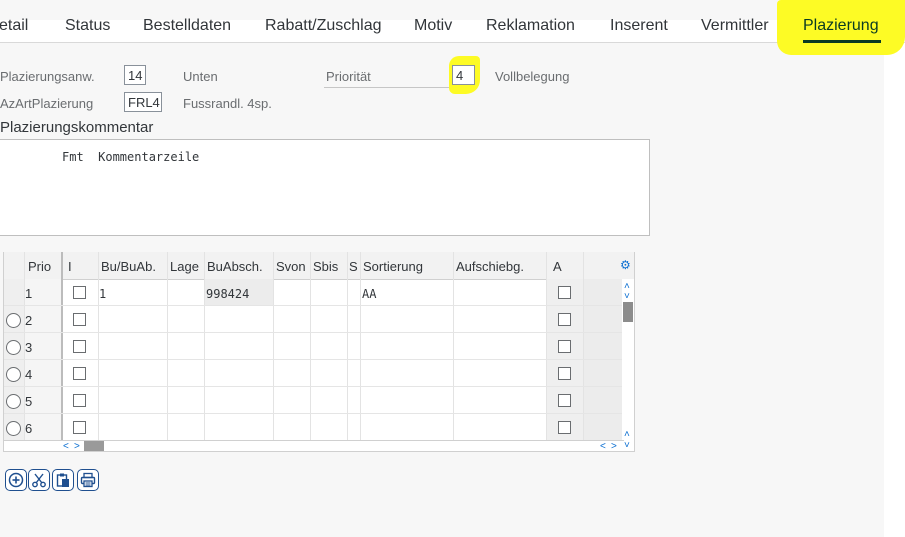 Image resolution: width=905 pixels, height=537 pixels. What do you see at coordinates (530, 26) in the screenshot?
I see `tab-reklamation: Reklamation` at bounding box center [530, 26].